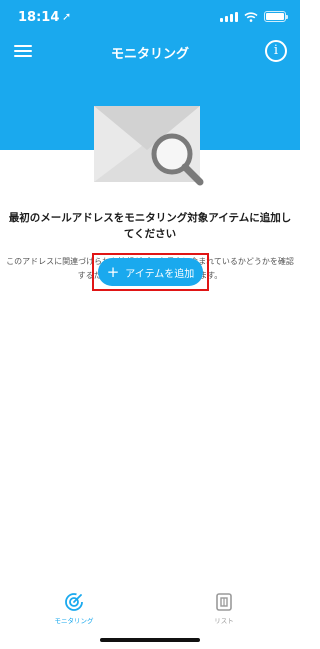 This screenshot has width=320, height=649. I want to click on navigation-bar: モニタリング i, so click(150, 52).